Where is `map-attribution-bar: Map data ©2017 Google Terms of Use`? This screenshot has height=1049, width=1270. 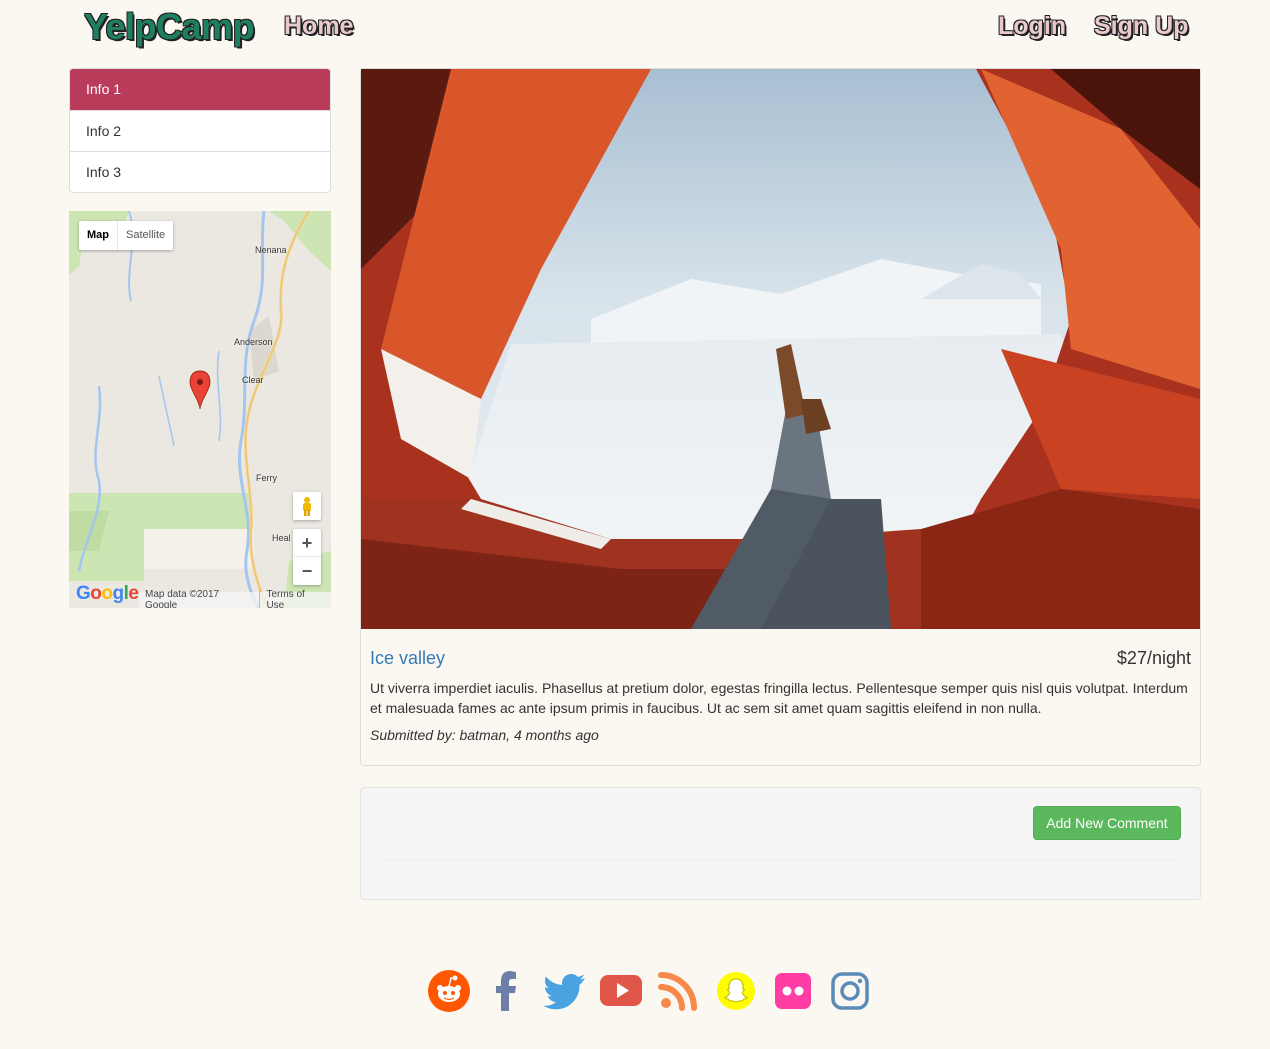
map-attribution-bar: Map data ©2017 Google Terms of Use is located at coordinates (235, 598).